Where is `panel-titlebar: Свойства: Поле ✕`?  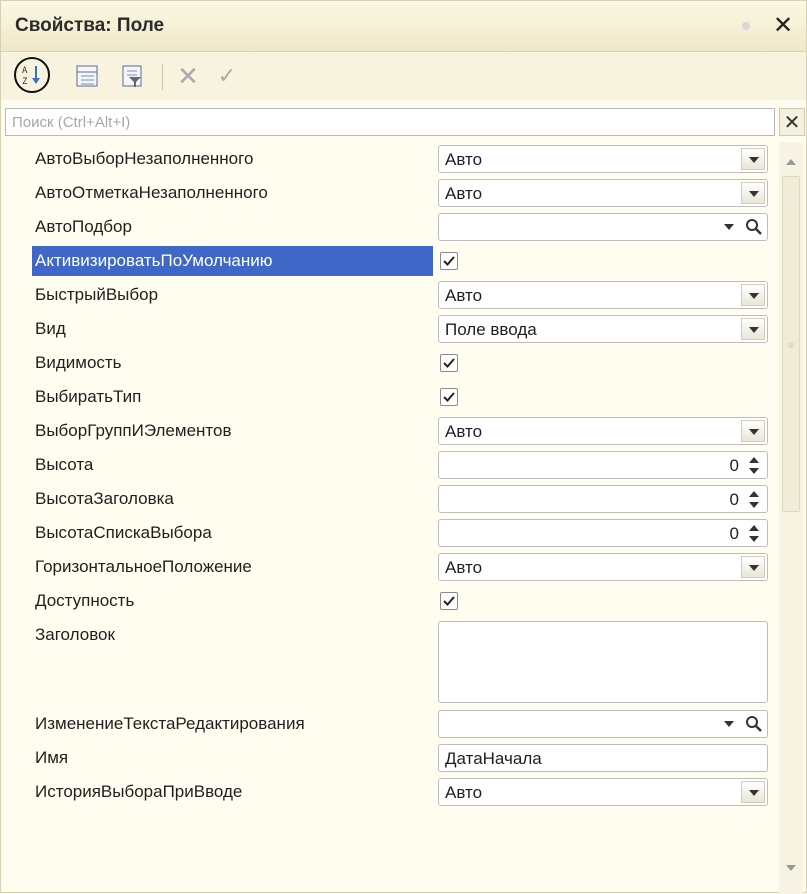
panel-titlebar: Свойства: Поле ✕ is located at coordinates (403, 26).